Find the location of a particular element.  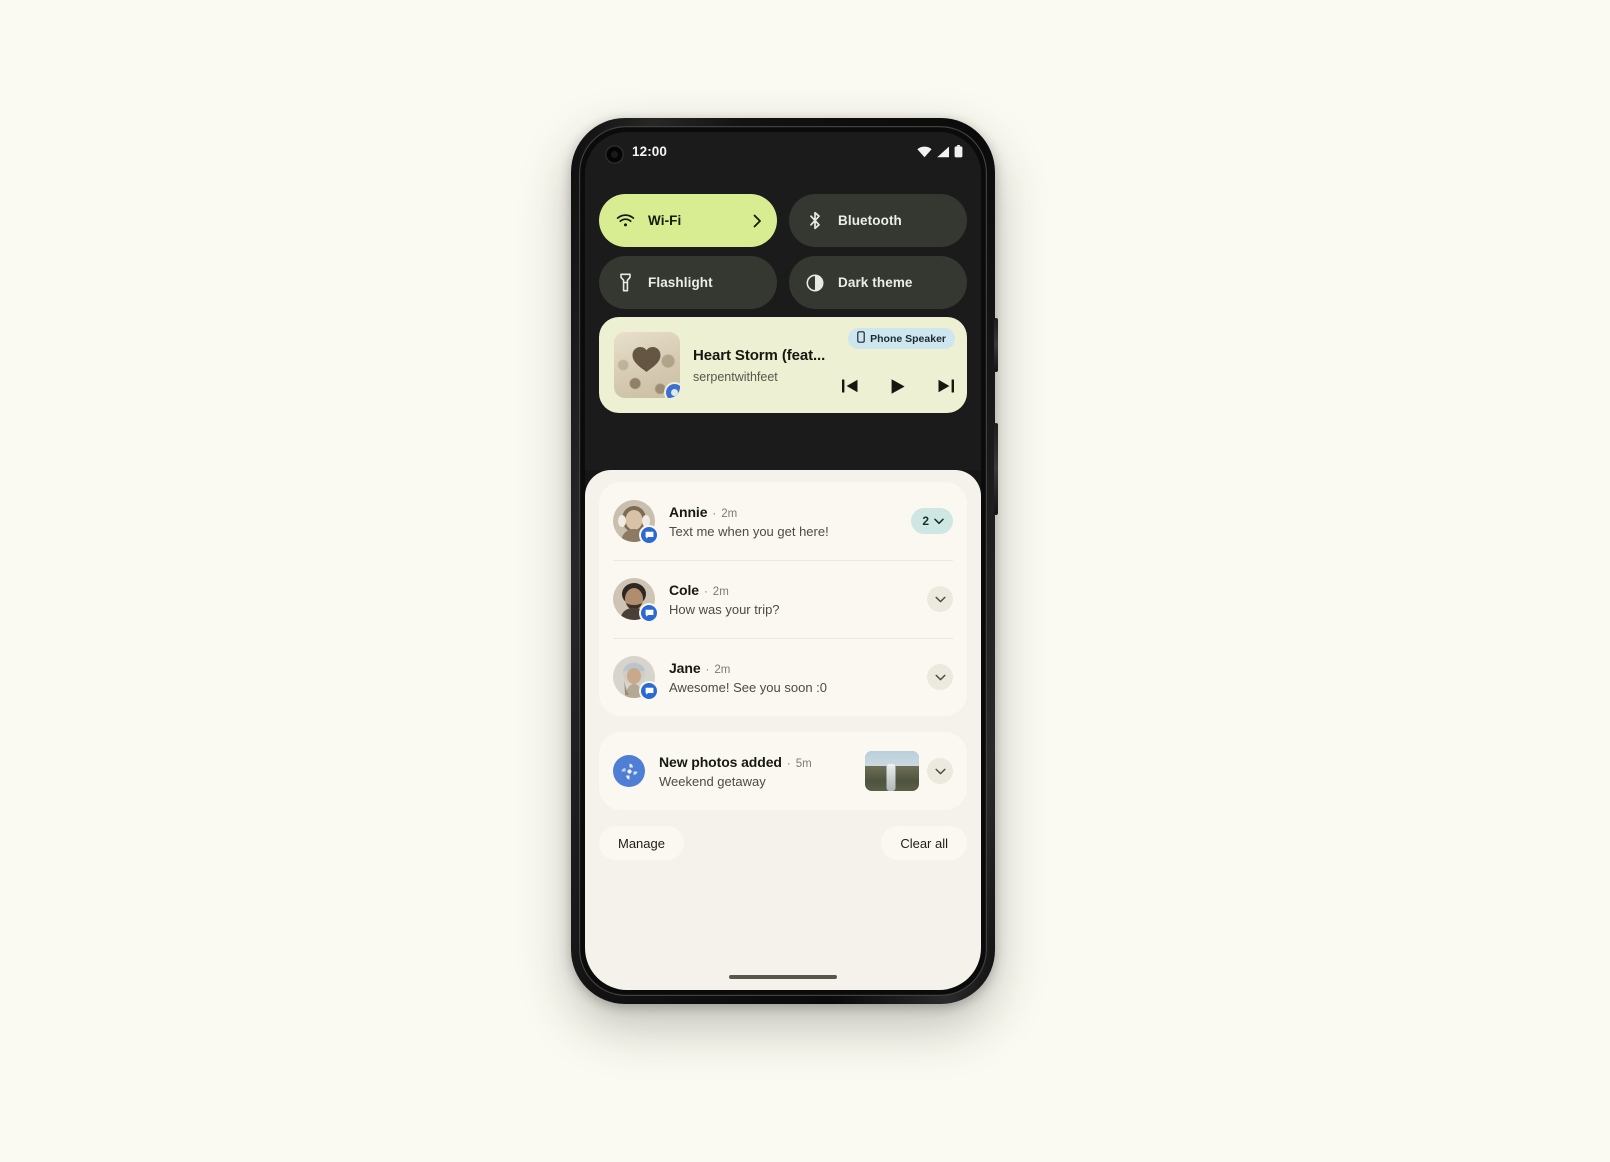

qs-tile-flashlight: Flashlight is located at coordinates (688, 282).